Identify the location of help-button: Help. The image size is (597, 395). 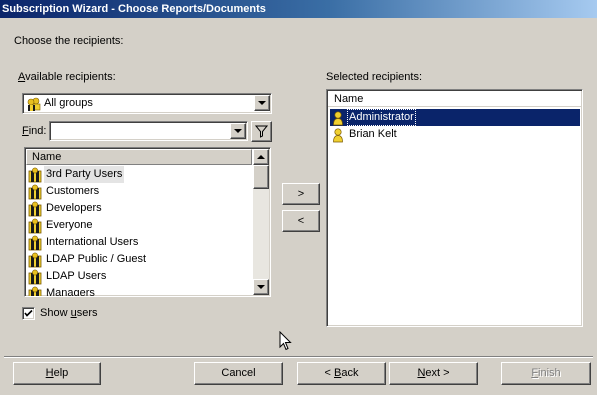
(57, 373).